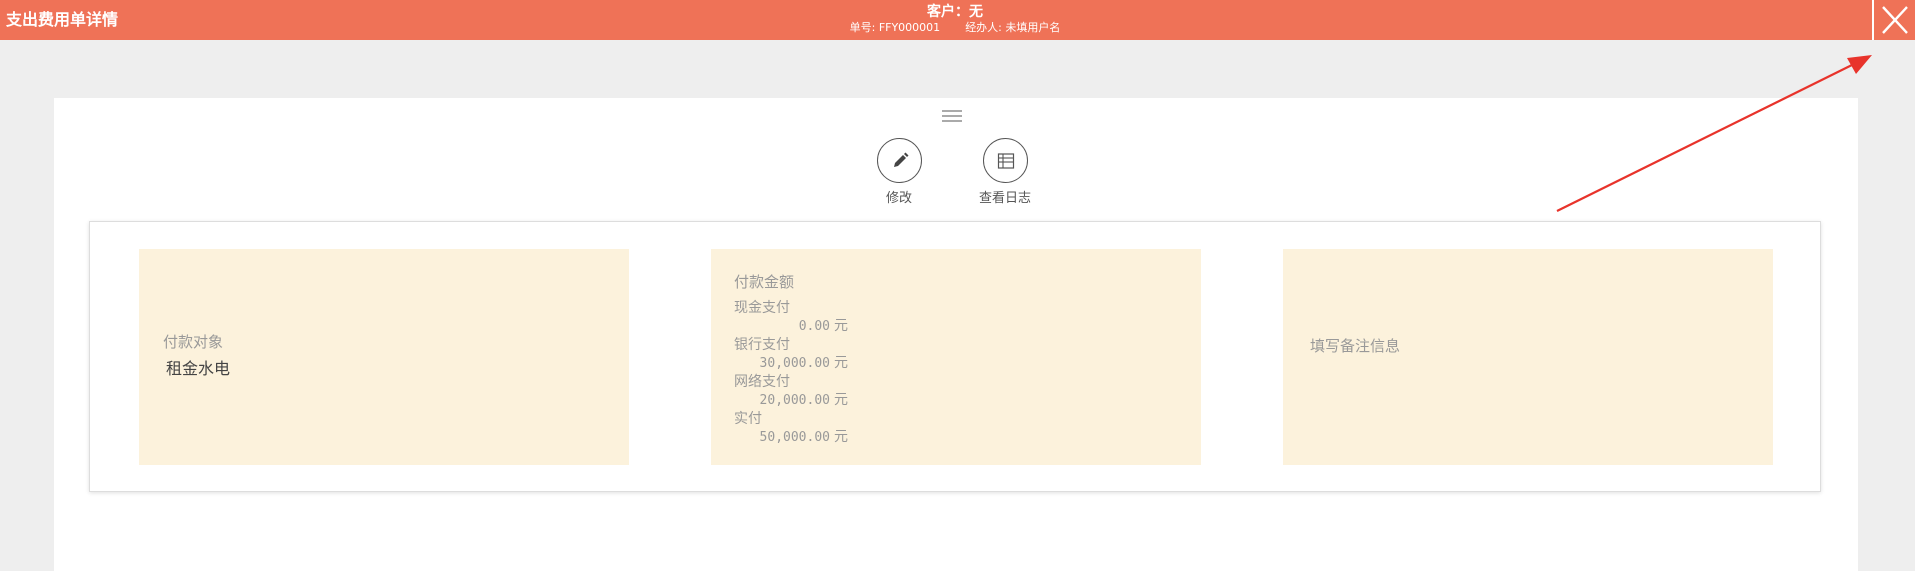 The image size is (1915, 571). What do you see at coordinates (762, 345) in the screenshot?
I see `amount-row-label: 银行支付` at bounding box center [762, 345].